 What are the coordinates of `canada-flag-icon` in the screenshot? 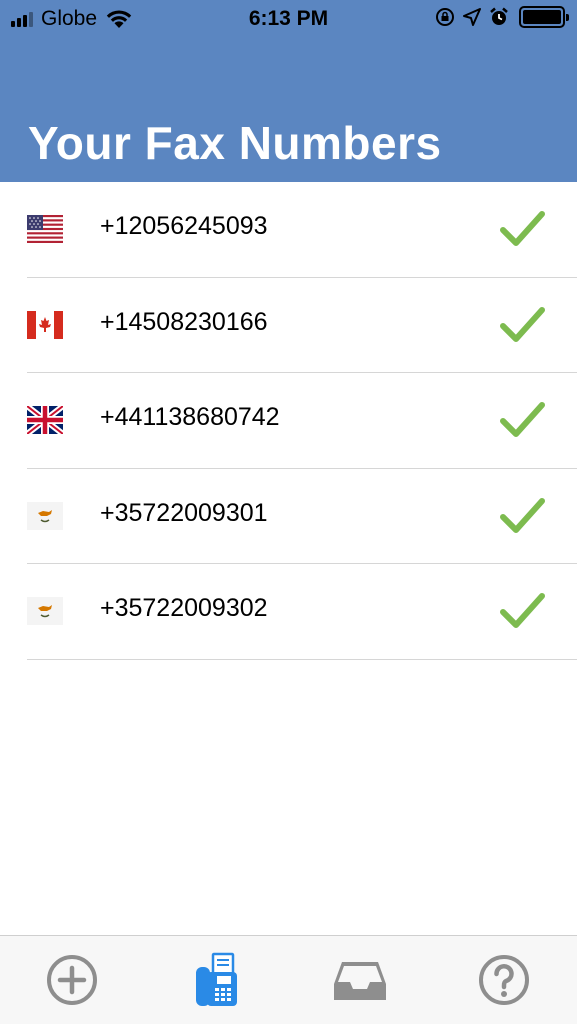 It's located at (45, 324).